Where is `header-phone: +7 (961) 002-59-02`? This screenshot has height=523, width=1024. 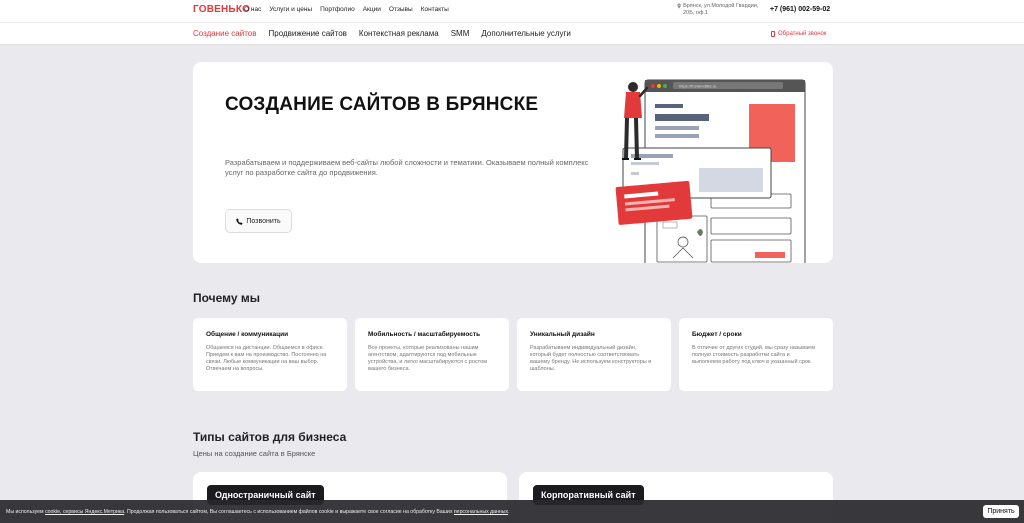
header-phone: +7 (961) 002-59-02 is located at coordinates (800, 9).